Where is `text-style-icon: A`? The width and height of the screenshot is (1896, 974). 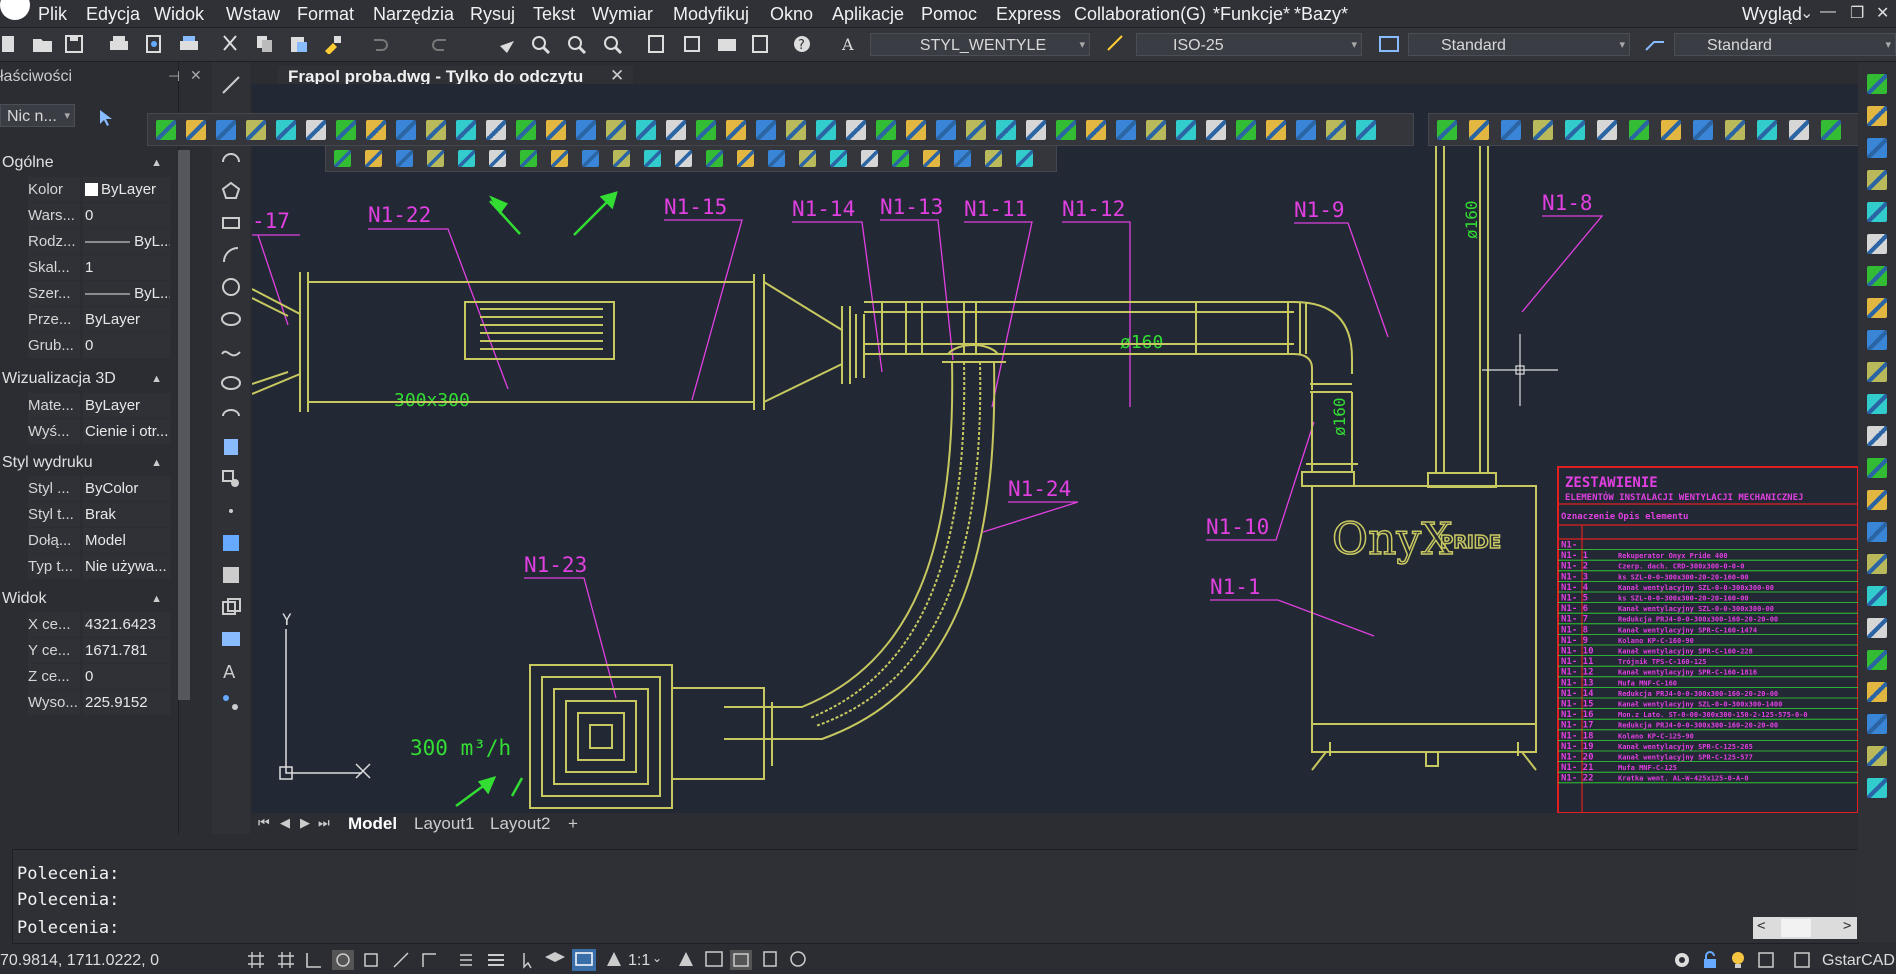
text-style-icon: A is located at coordinates (851, 44).